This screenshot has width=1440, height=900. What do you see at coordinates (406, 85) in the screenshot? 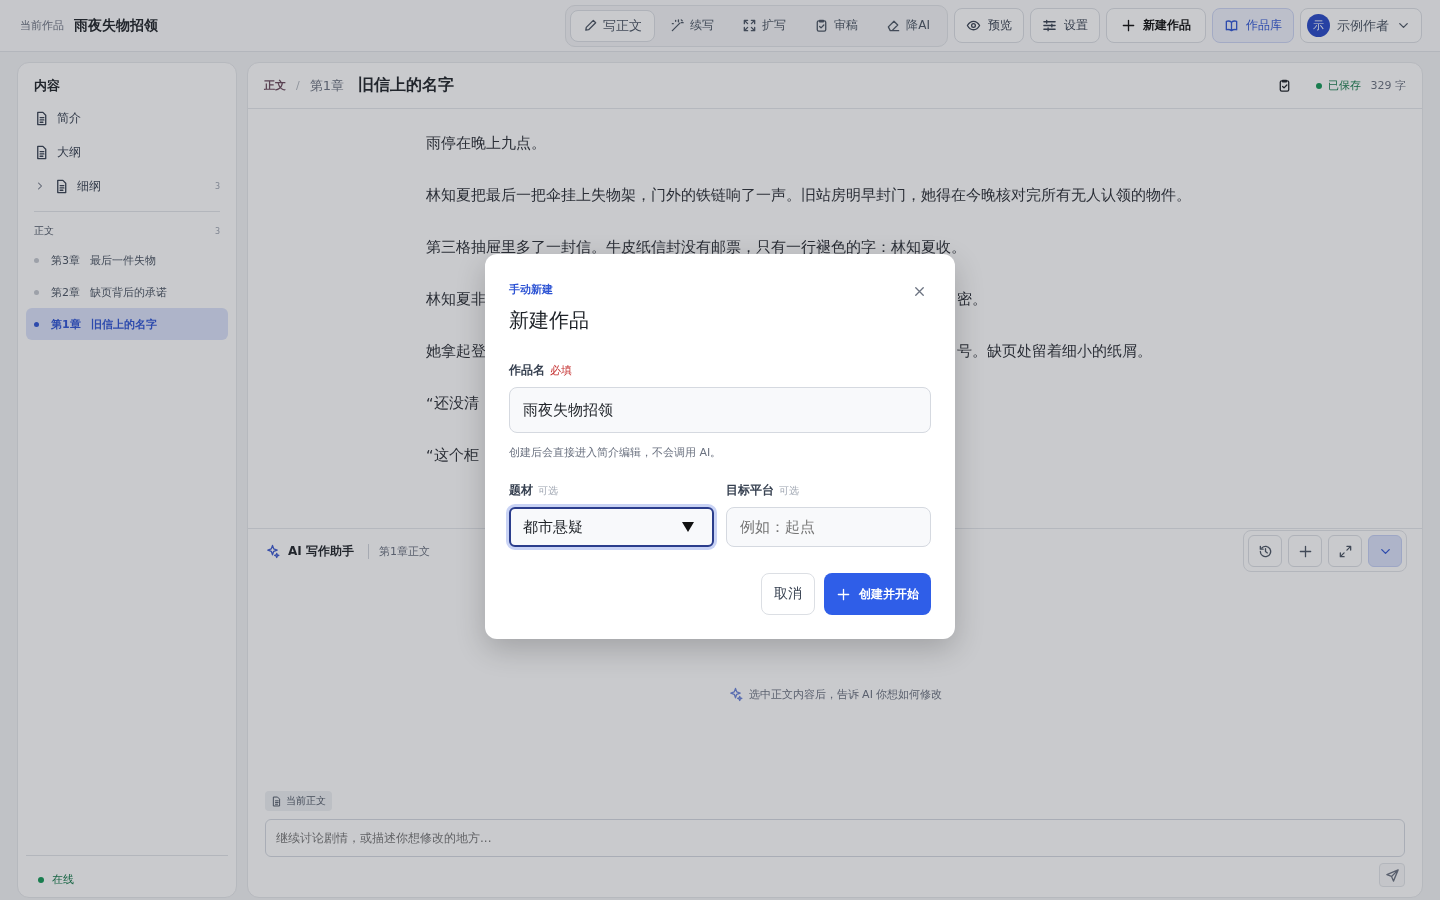
I see `chapter-title: 旧信上的名字` at bounding box center [406, 85].